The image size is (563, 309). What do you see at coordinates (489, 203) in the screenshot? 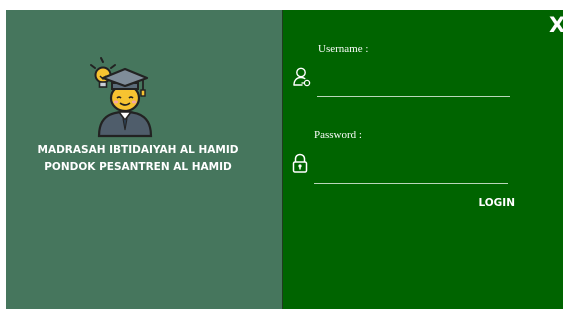
I see `login-button: LOGIN` at bounding box center [489, 203].